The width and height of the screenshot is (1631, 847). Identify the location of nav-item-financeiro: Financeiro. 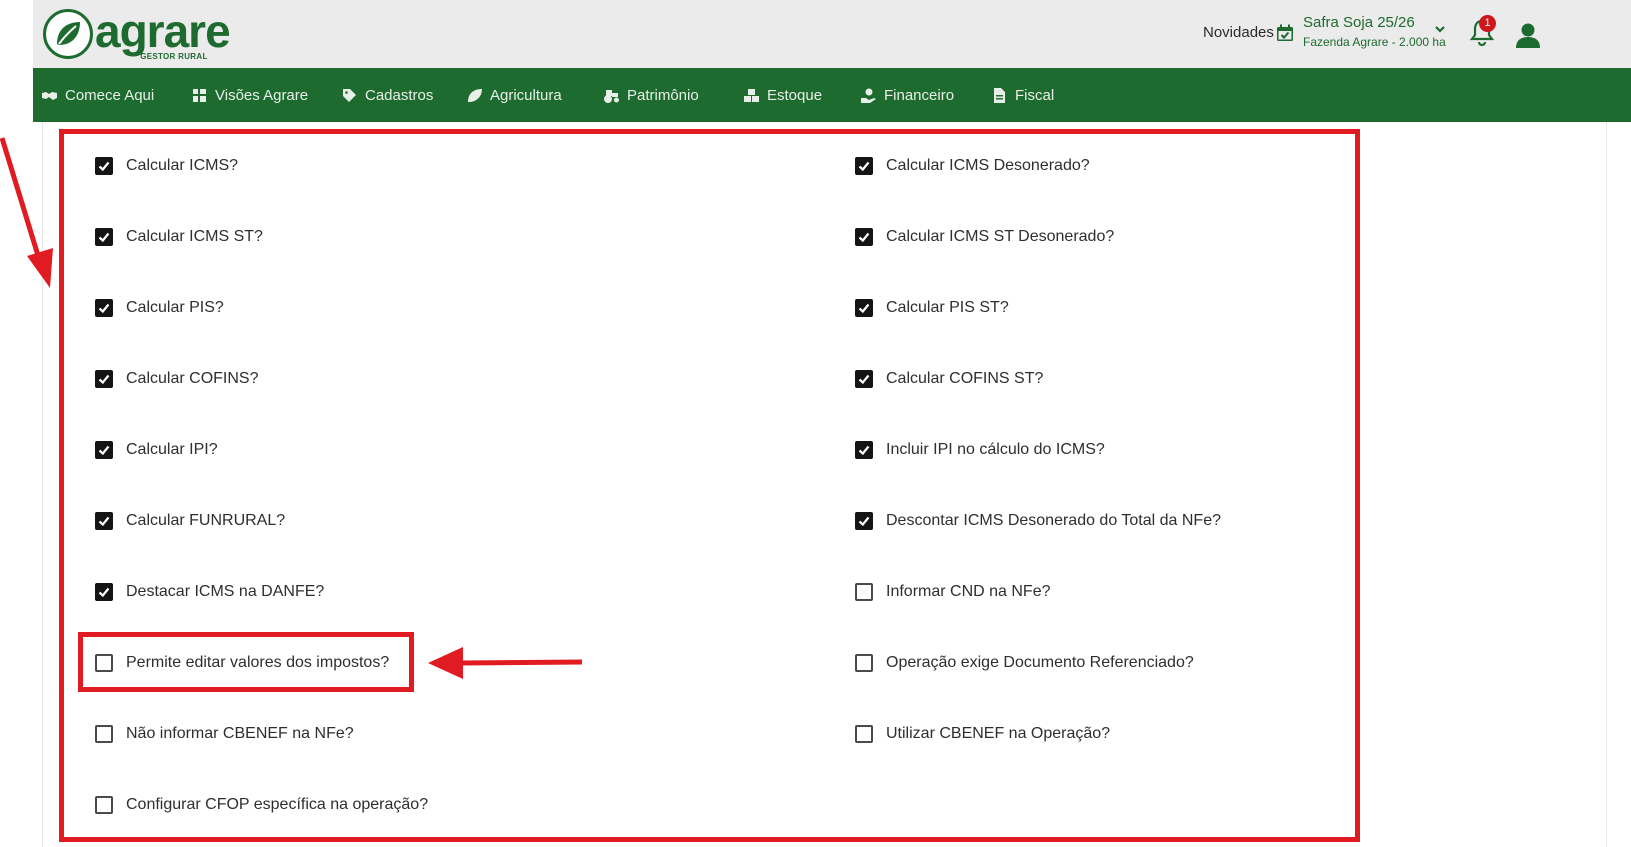
(925, 95).